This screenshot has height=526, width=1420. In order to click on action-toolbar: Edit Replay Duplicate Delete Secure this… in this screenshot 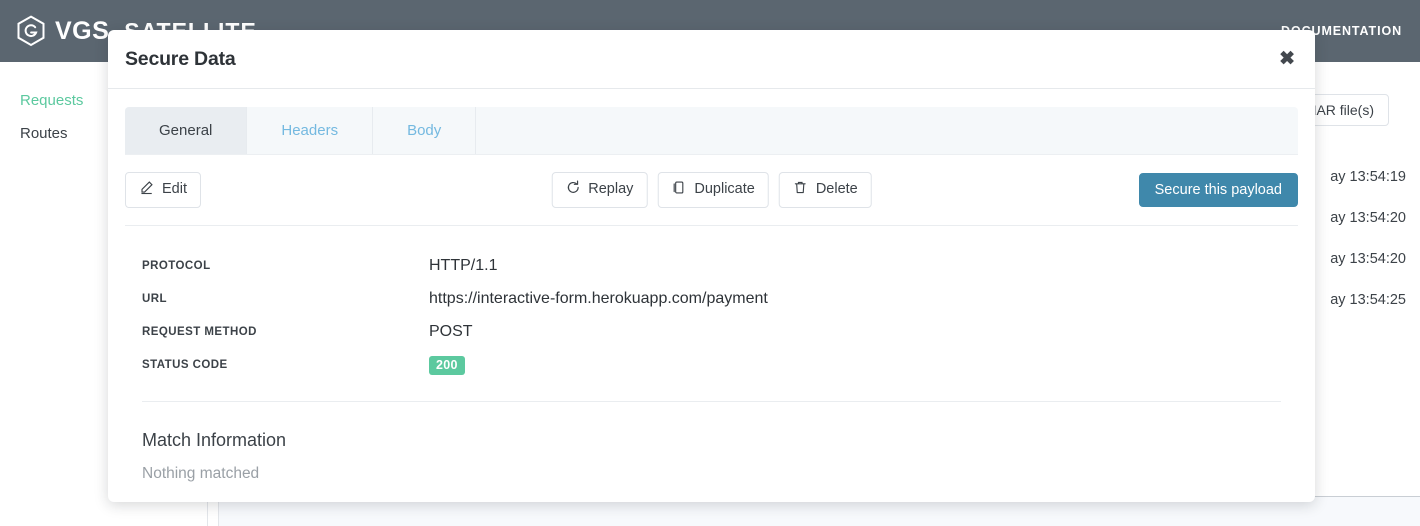, I will do `click(711, 199)`.